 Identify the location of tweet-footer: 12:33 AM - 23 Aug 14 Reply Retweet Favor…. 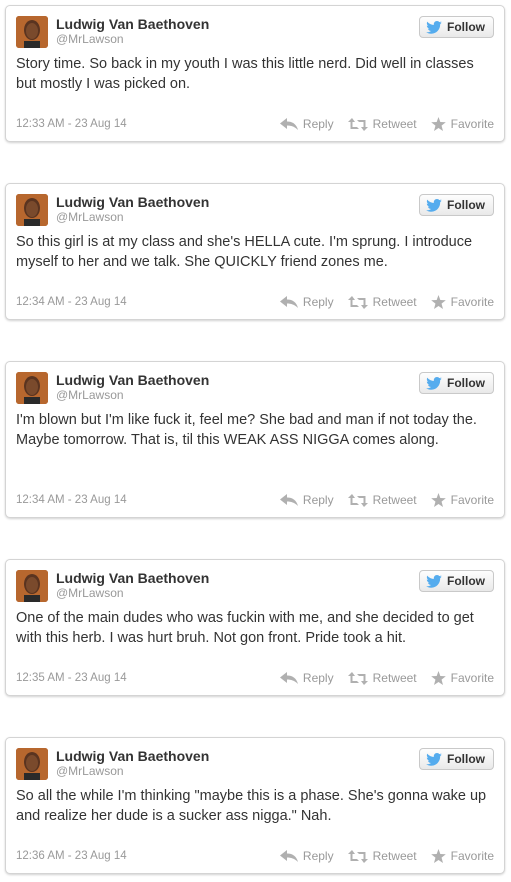
(255, 125).